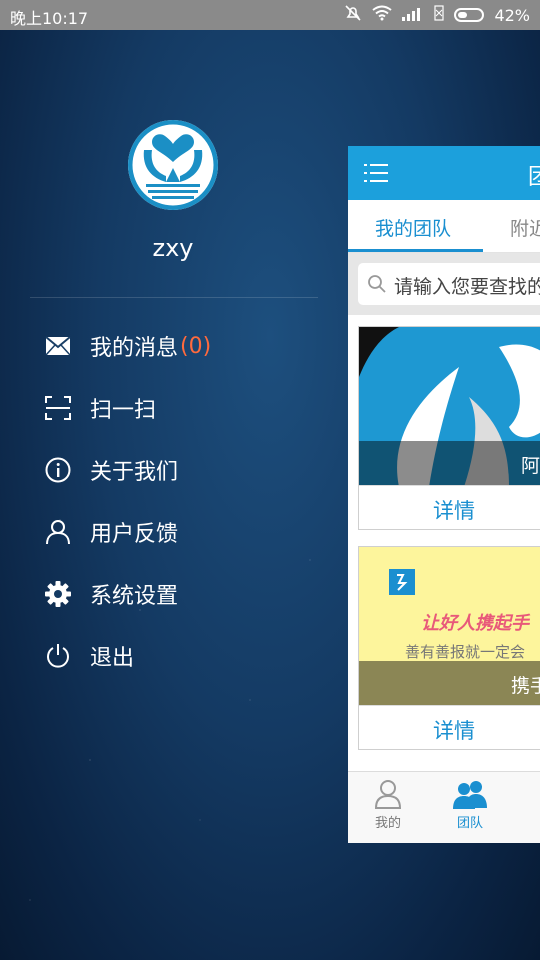  Describe the element at coordinates (388, 794) in the screenshot. I see `person-icon` at that location.